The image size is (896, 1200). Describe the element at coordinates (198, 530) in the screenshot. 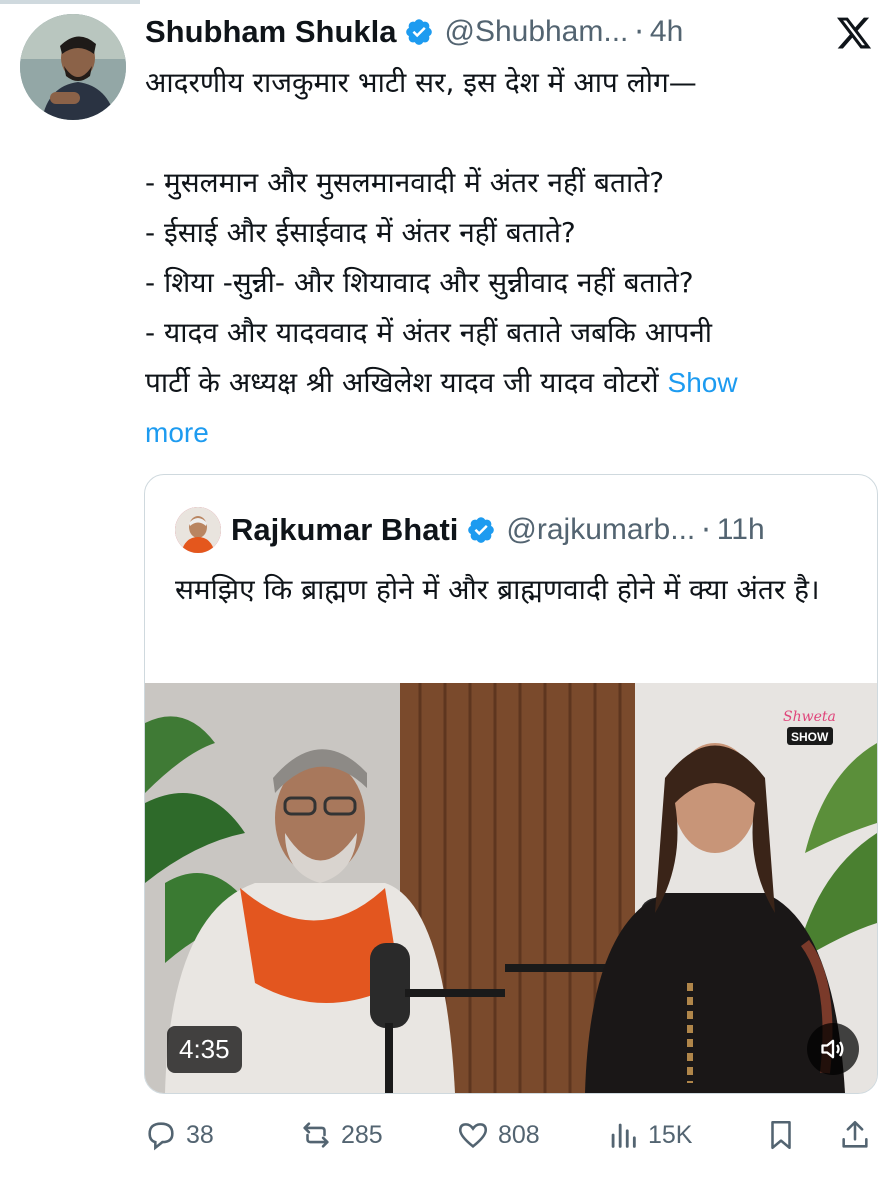

I see `quote-author-avatar` at that location.